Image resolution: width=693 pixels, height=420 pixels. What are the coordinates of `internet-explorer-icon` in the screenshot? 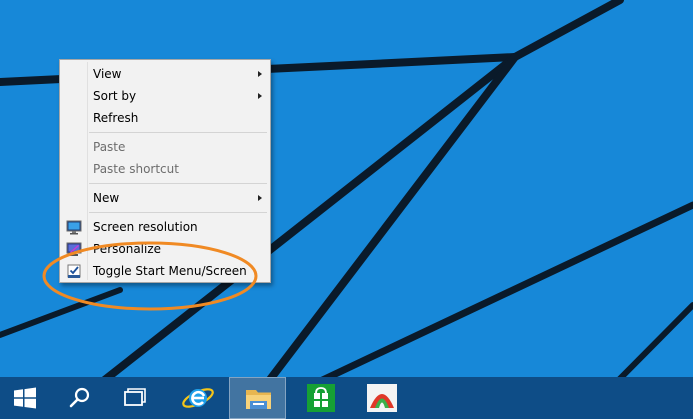 It's located at (198, 398).